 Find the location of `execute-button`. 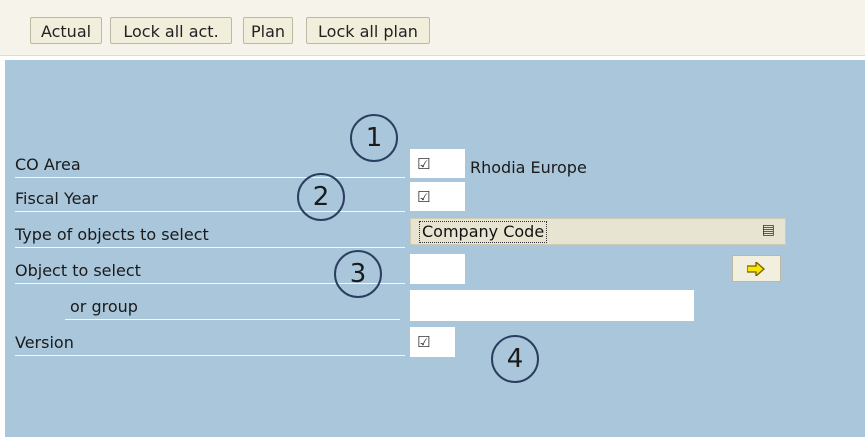

execute-button is located at coordinates (756, 268).